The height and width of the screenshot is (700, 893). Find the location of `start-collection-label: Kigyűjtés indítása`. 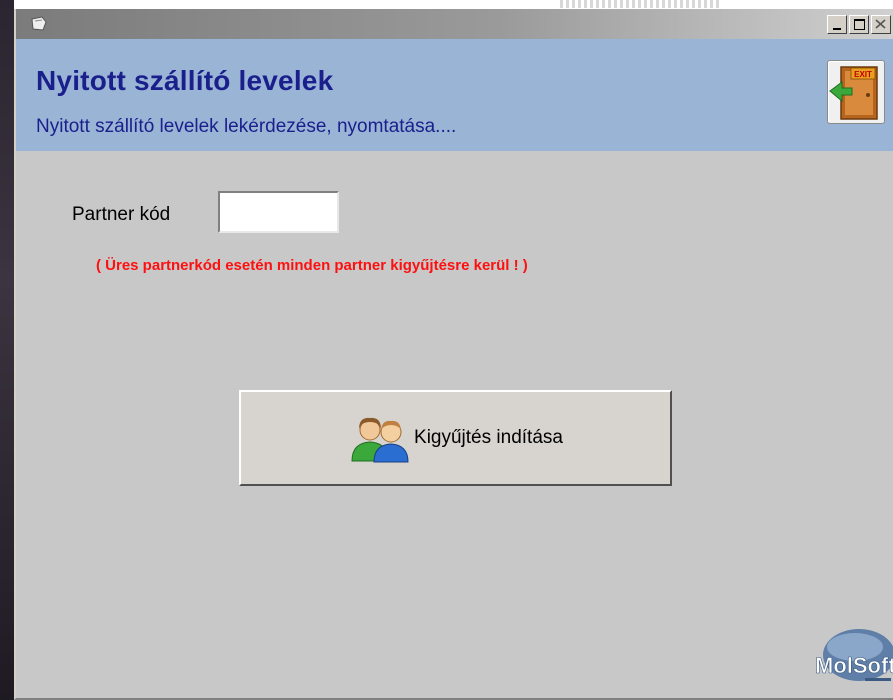

start-collection-label: Kigyűjtés indítása is located at coordinates (488, 437).